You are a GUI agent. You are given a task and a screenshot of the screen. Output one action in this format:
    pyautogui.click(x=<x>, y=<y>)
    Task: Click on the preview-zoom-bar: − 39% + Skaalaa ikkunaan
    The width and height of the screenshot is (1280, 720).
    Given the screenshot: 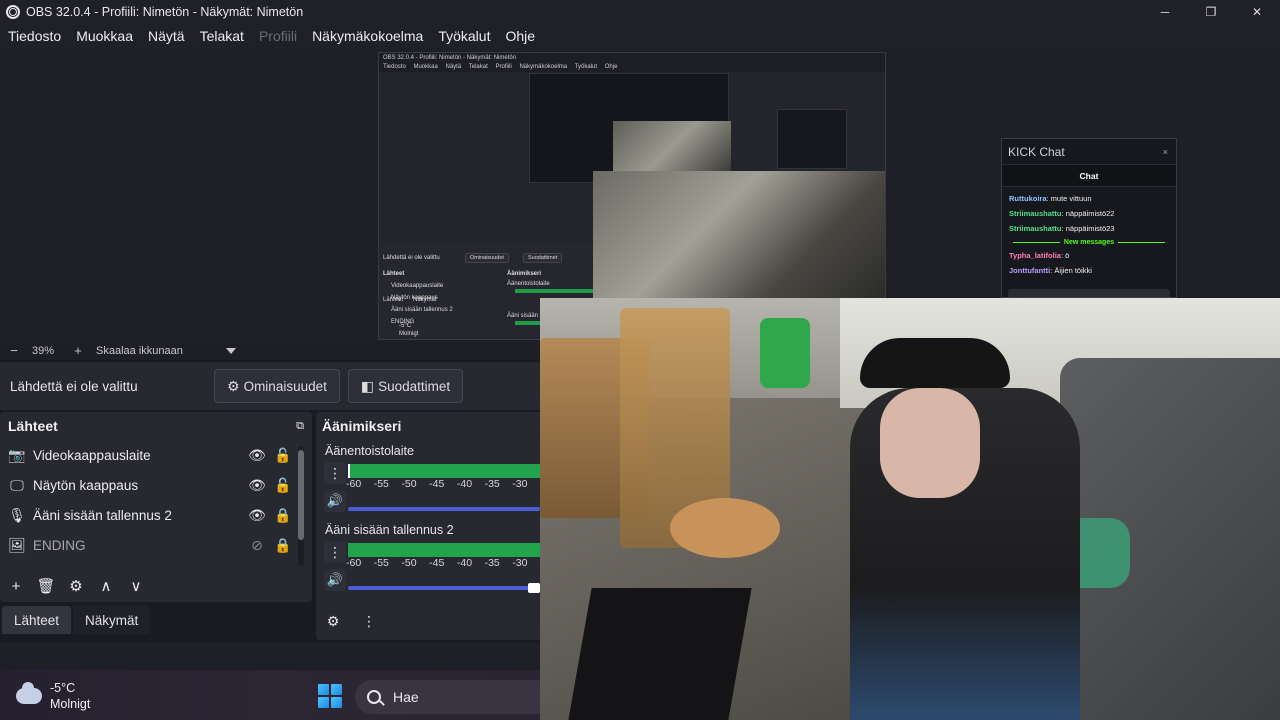 What is the action you would take?
    pyautogui.click(x=270, y=350)
    